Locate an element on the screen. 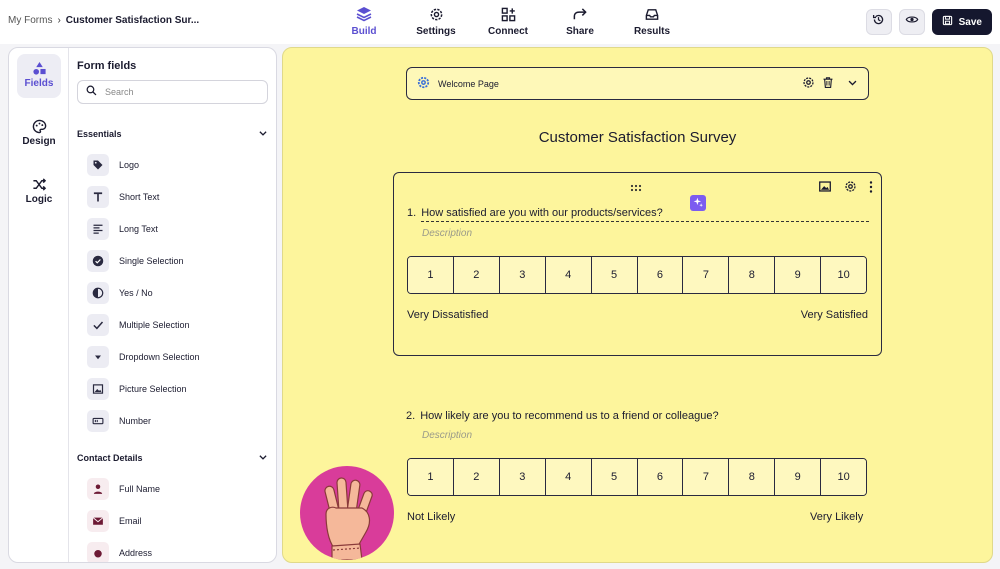 The height and width of the screenshot is (569, 1000). field-item-email: Email is located at coordinates (114, 521).